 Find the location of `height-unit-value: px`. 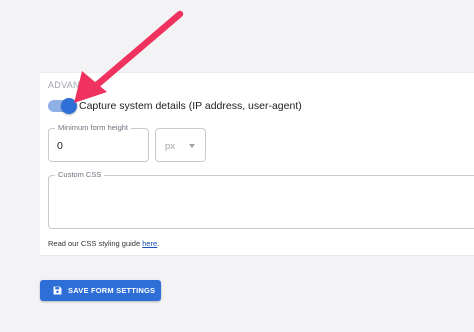

height-unit-value: px is located at coordinates (170, 146).